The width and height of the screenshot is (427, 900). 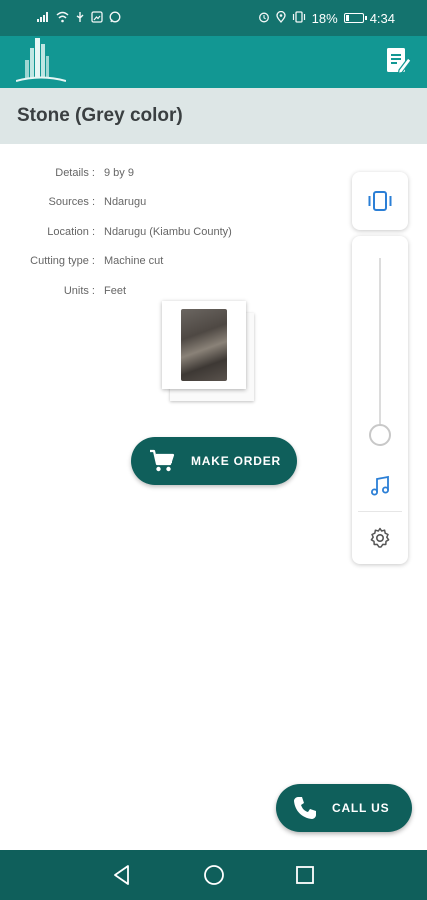 I want to click on app-bar, so click(x=213, y=62).